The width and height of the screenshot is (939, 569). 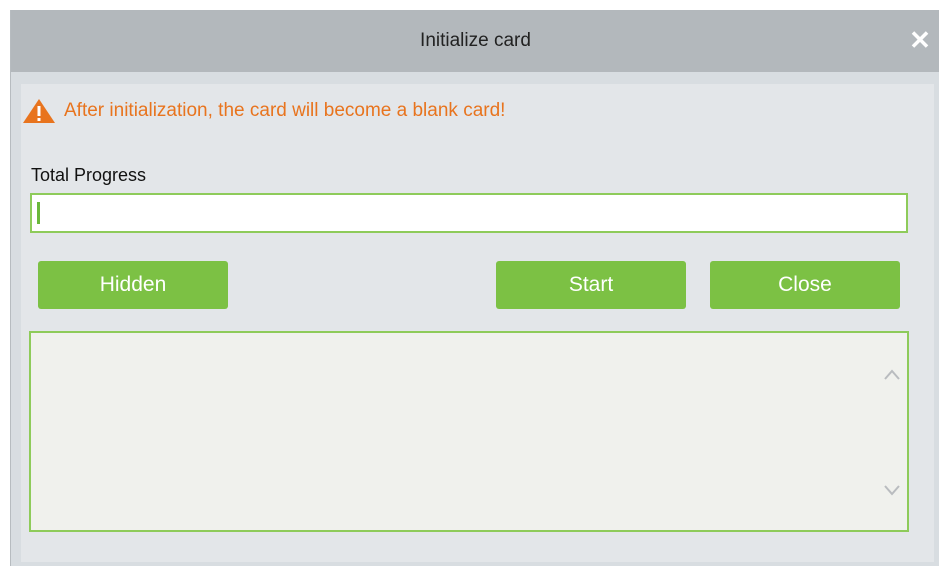 What do you see at coordinates (920, 40) in the screenshot?
I see `close-icon: ✕` at bounding box center [920, 40].